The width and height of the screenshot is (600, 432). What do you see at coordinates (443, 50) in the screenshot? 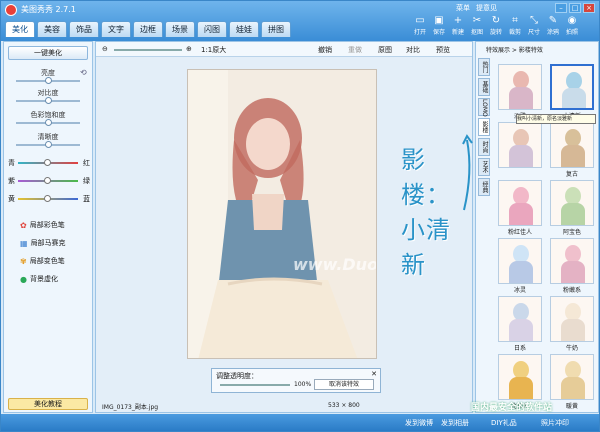
I see `preview-button: 预览` at bounding box center [443, 50].